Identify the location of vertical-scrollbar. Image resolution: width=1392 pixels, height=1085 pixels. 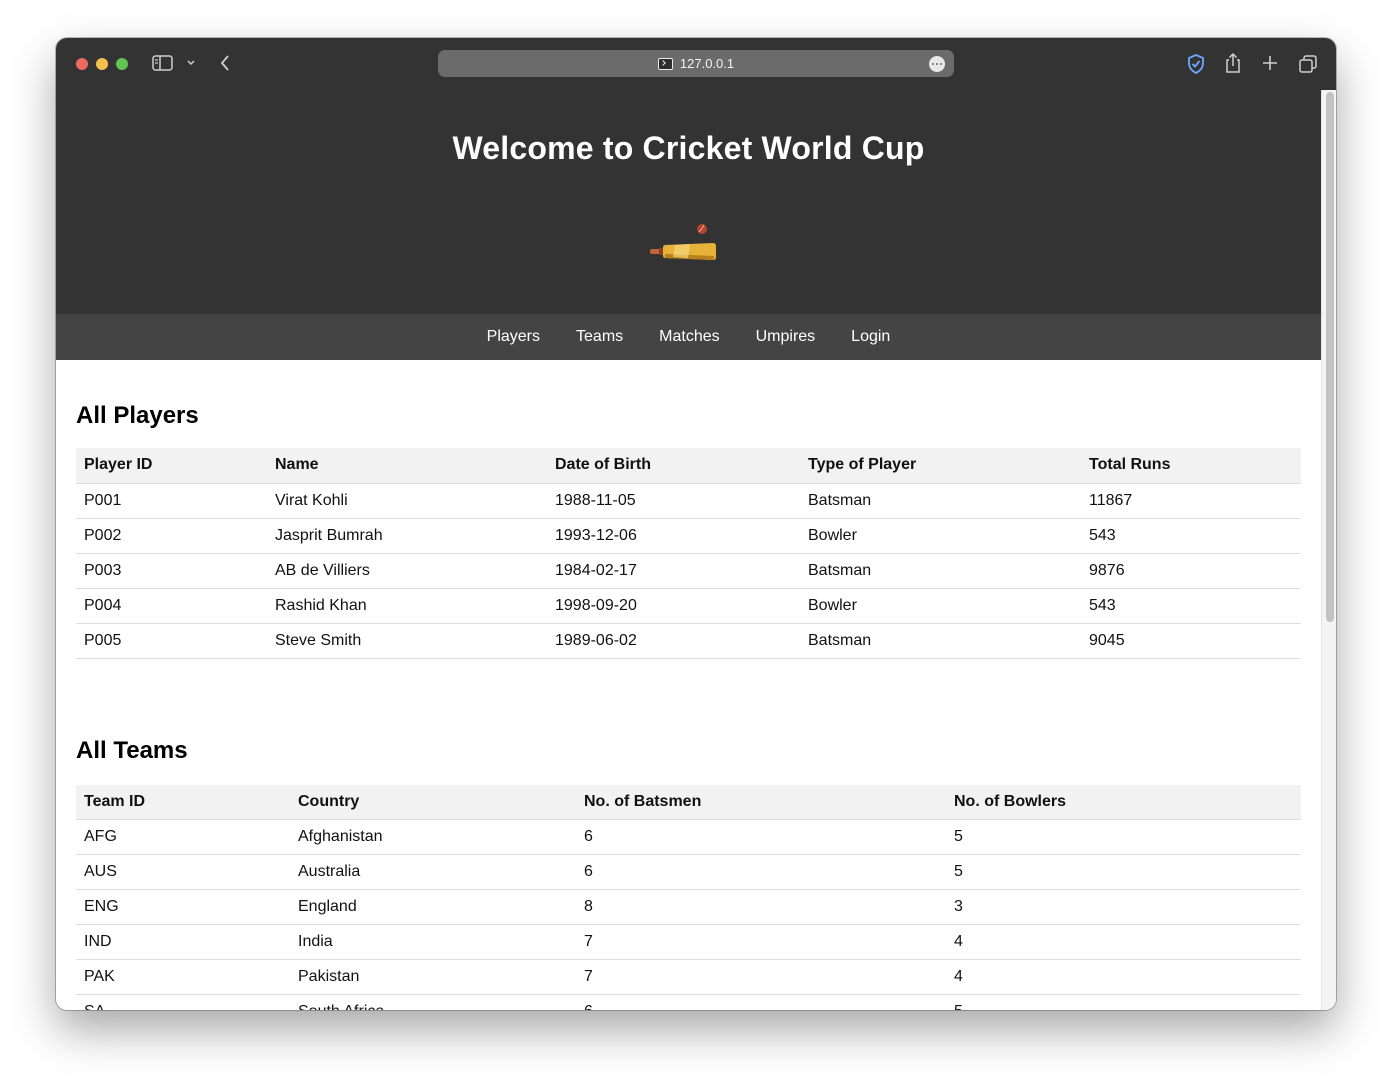
(1328, 550).